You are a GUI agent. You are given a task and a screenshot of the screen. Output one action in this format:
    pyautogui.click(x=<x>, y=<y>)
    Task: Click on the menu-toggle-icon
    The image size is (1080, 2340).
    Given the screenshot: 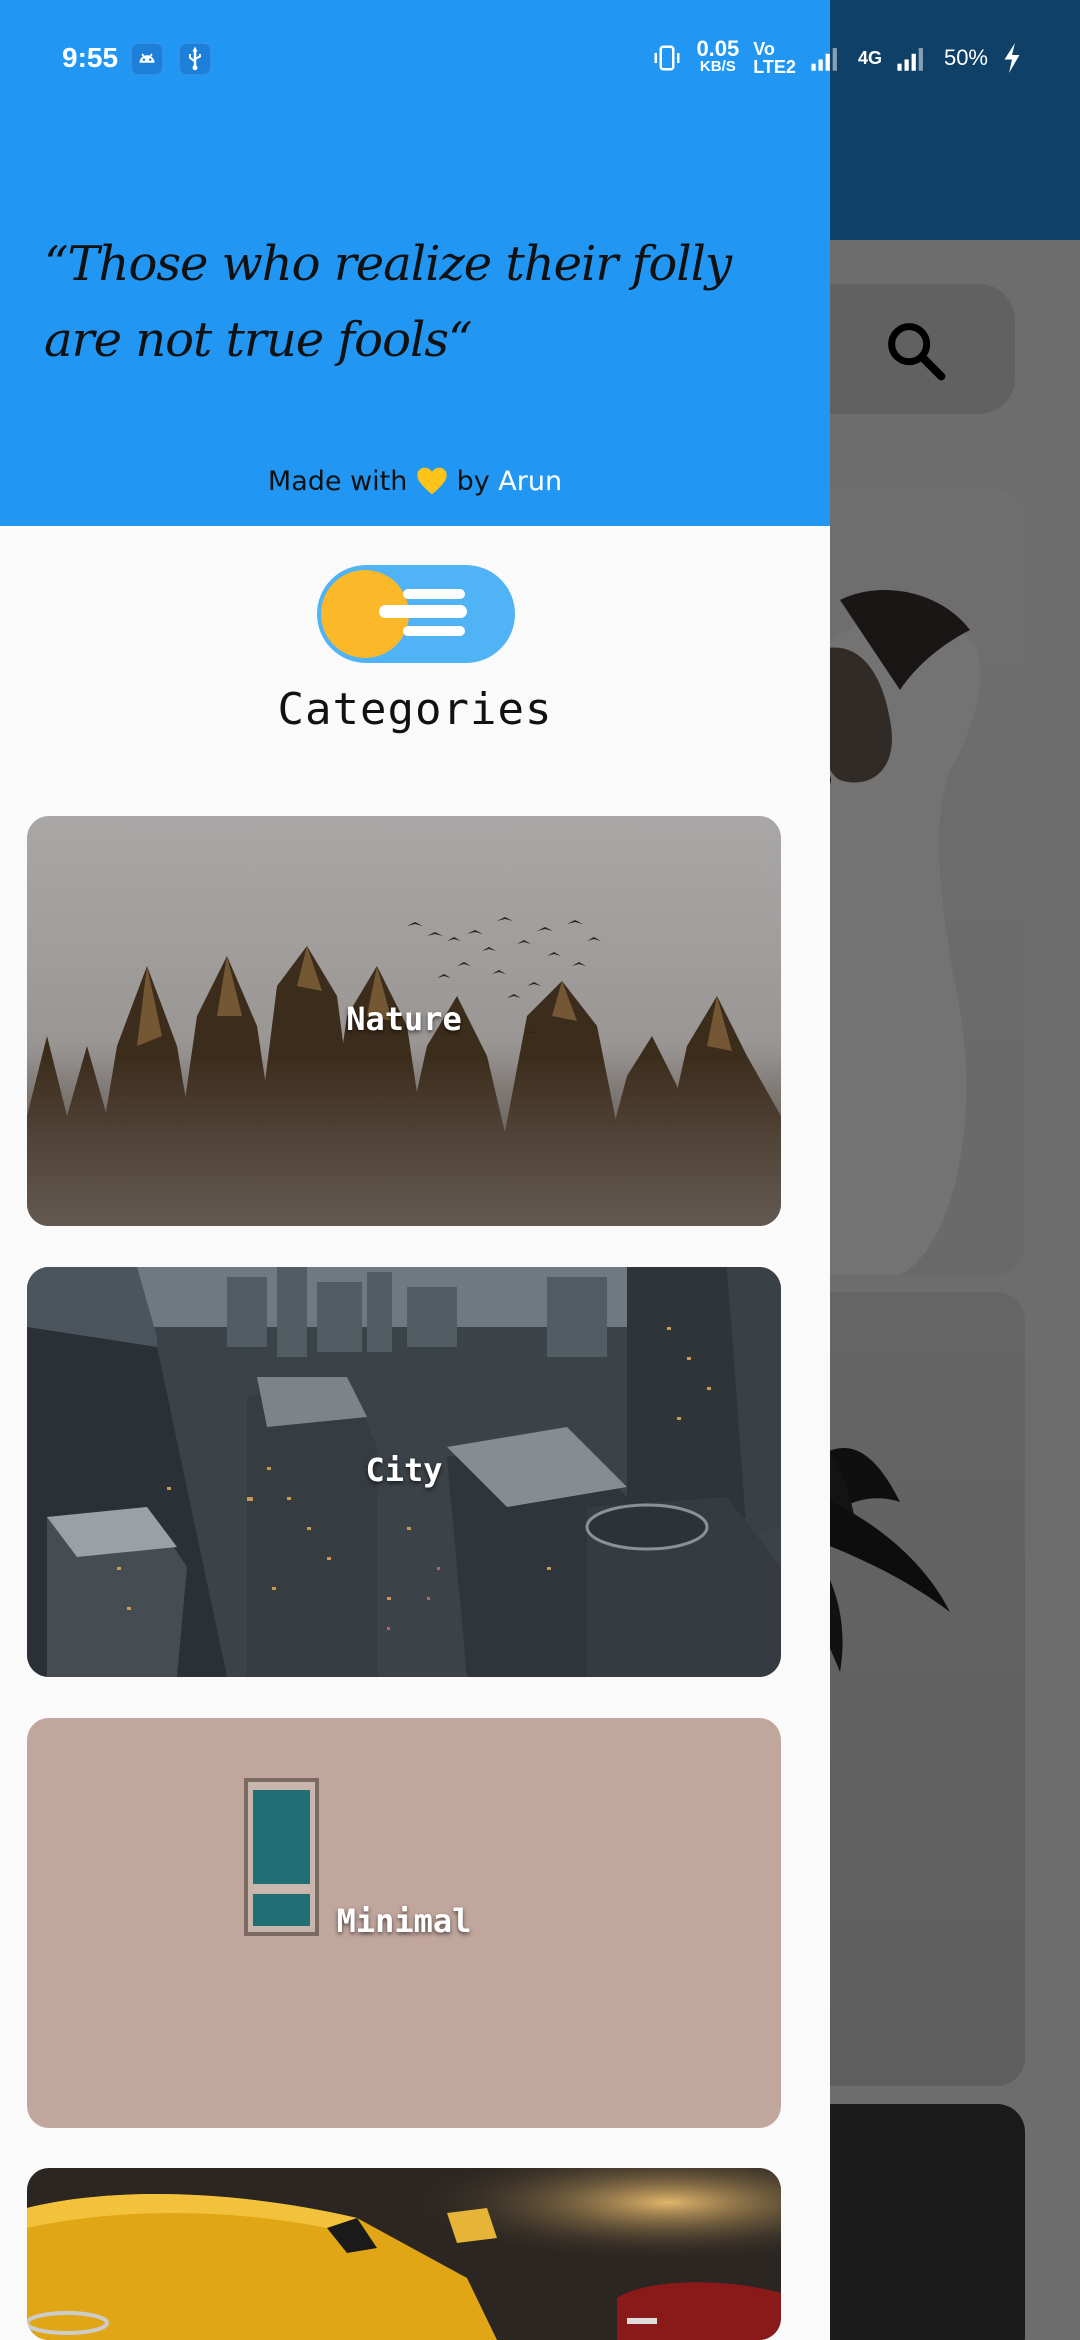 What is the action you would take?
    pyautogui.click(x=416, y=614)
    